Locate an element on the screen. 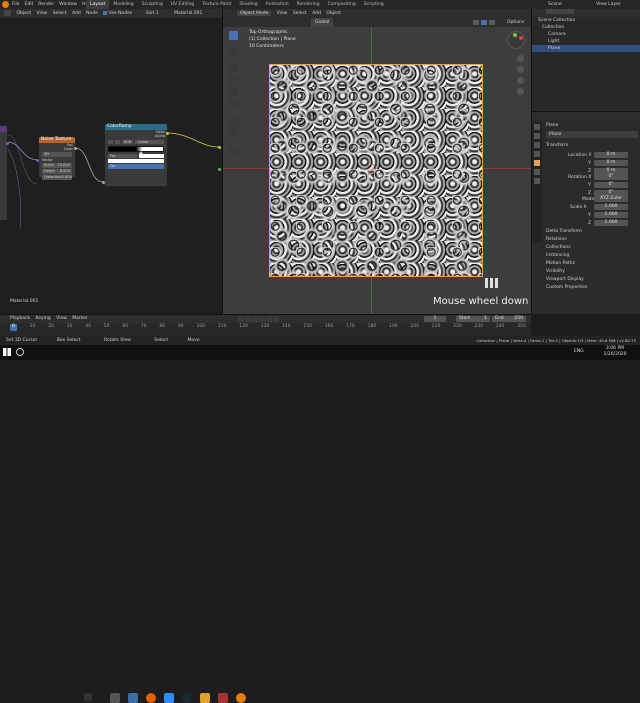 The image size is (640, 703). viewport-menu-add: Add is located at coordinates (316, 13).